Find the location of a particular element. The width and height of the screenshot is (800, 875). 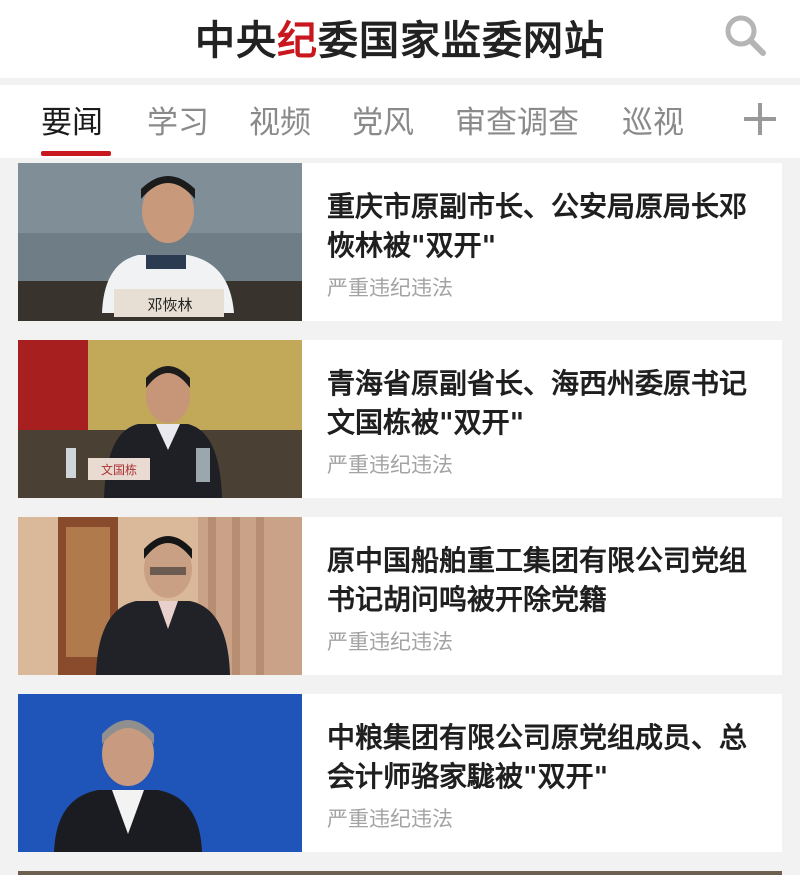

tab-yaowen: 要闻 is located at coordinates (72, 119).